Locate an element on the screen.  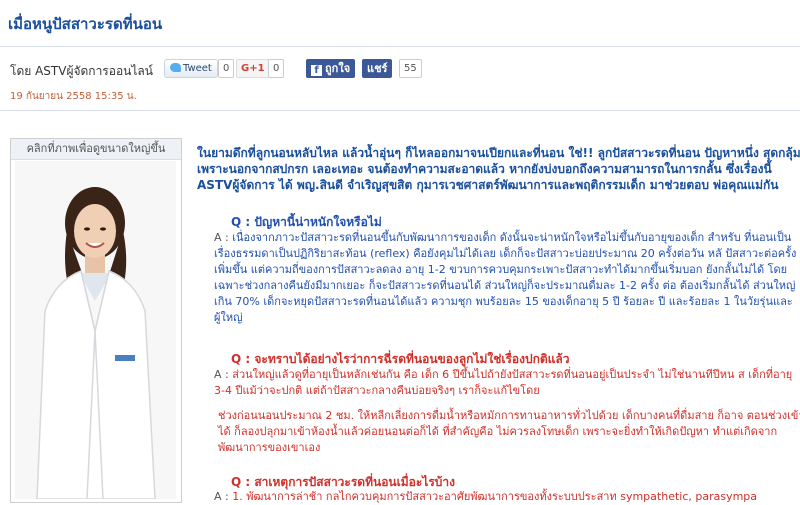
tweet-count: 0 is located at coordinates (226, 68).